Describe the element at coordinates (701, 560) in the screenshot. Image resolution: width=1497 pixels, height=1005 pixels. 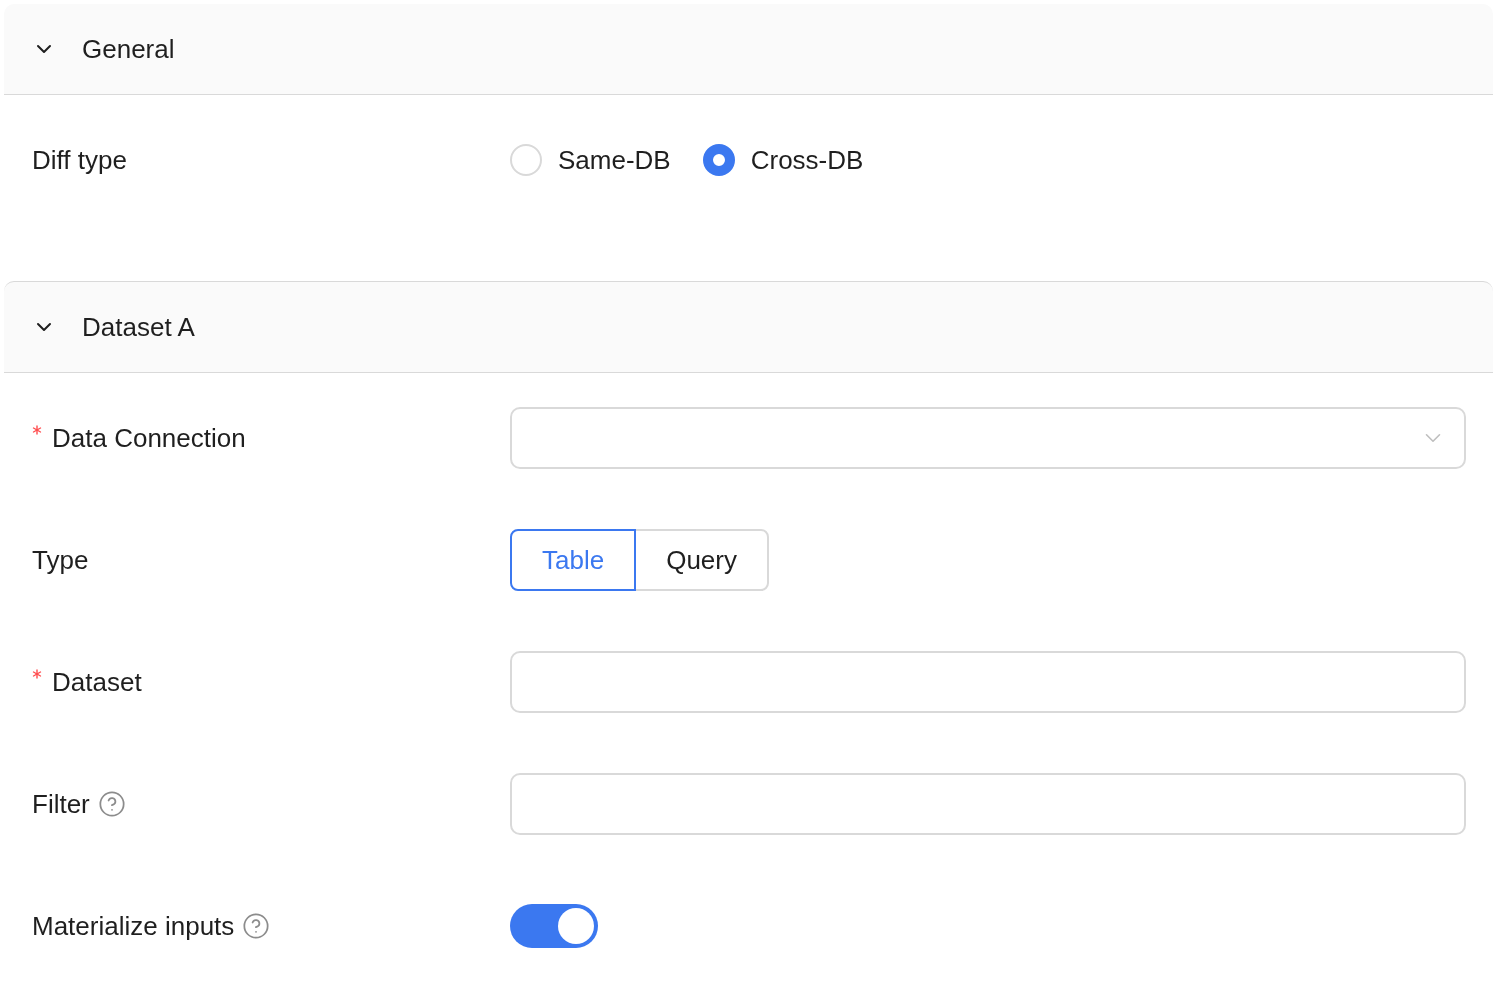
I see `segment-button: Query` at that location.